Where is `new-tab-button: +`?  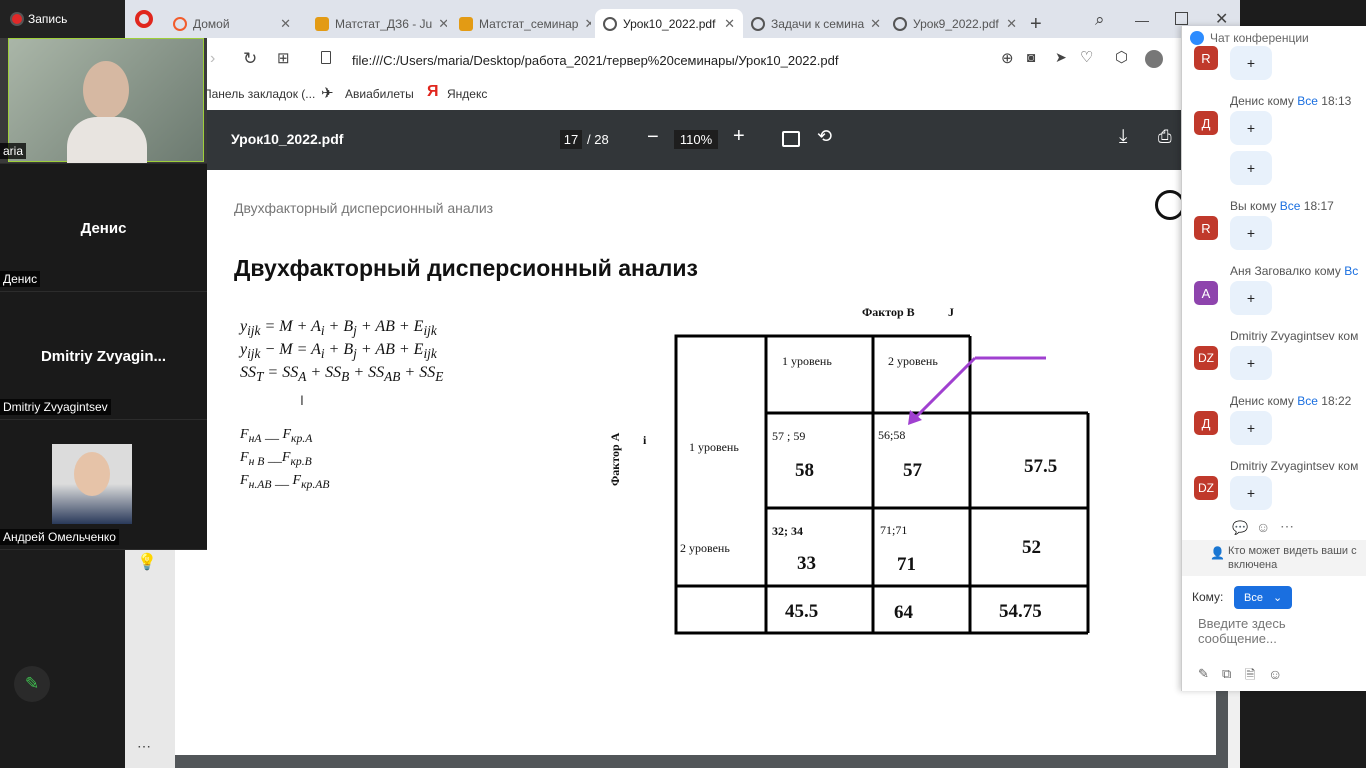 new-tab-button: + is located at coordinates (1036, 24).